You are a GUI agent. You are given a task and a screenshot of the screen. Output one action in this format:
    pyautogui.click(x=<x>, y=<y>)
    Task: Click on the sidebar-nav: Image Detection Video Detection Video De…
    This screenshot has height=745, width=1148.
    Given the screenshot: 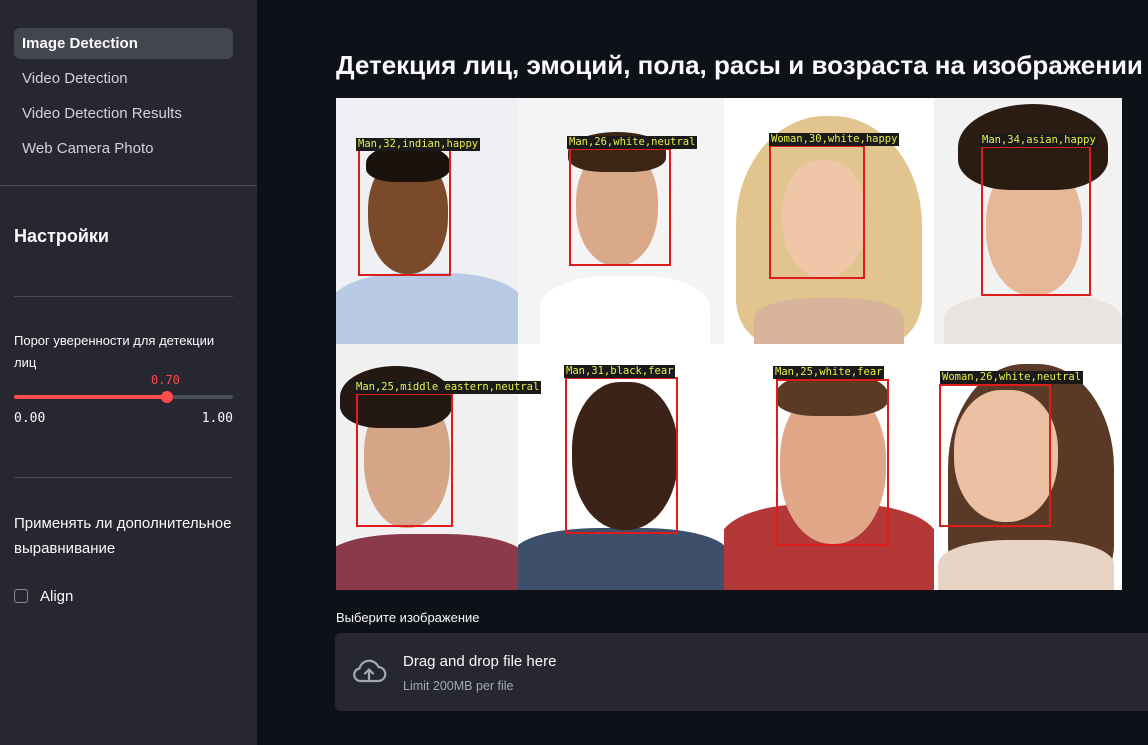 What is the action you would take?
    pyautogui.click(x=123, y=98)
    